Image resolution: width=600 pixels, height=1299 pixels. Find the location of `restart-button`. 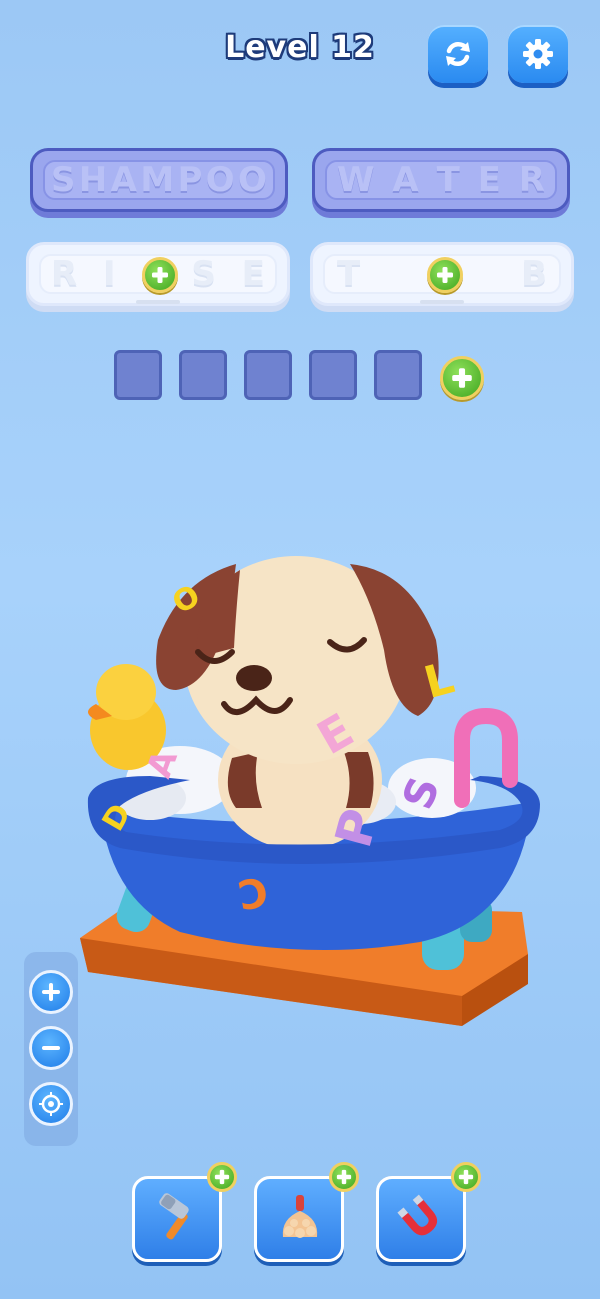

restart-button is located at coordinates (458, 54).